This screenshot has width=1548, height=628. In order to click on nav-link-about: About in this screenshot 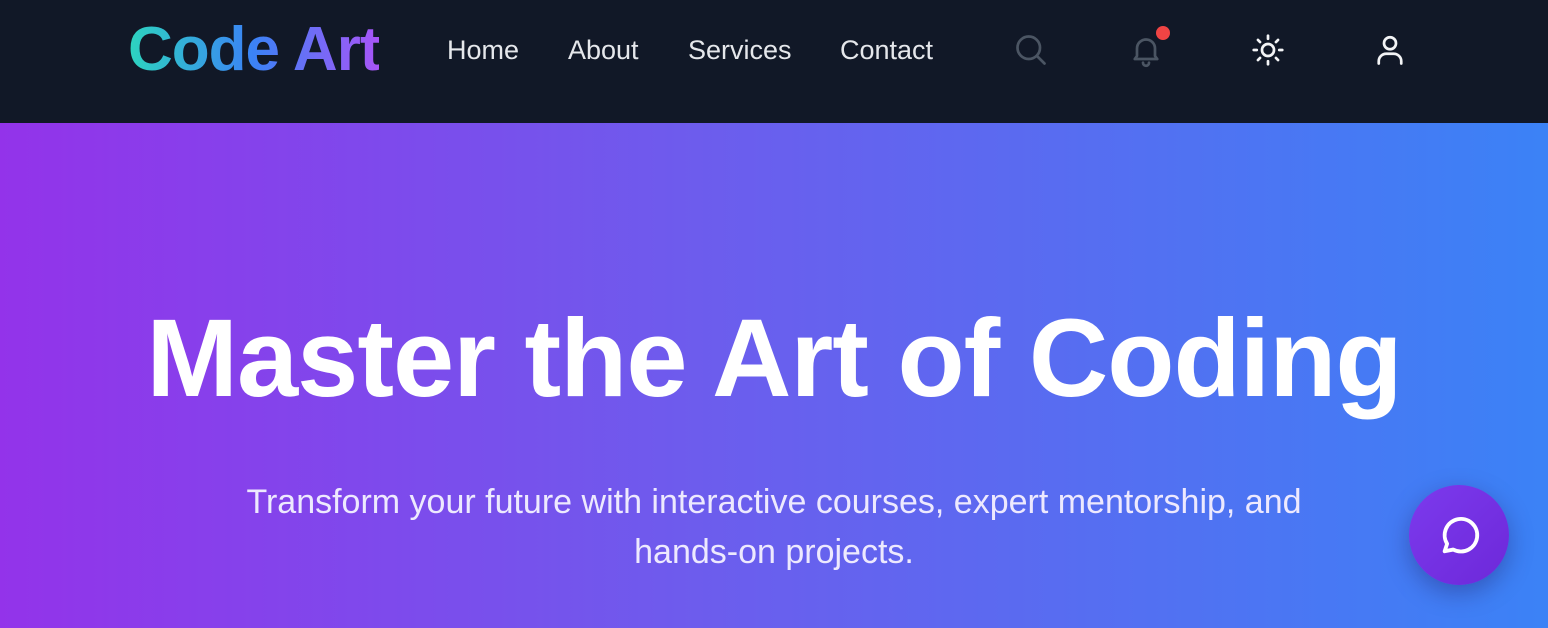, I will do `click(603, 50)`.